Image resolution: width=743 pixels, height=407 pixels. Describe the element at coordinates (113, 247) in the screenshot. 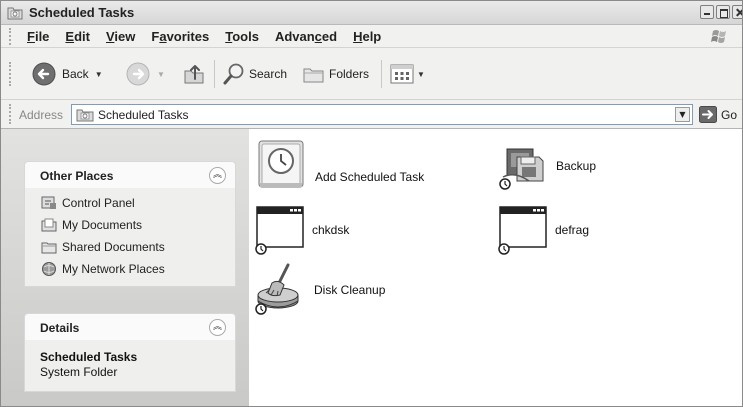

I see `place-label: Shared Documents` at that location.